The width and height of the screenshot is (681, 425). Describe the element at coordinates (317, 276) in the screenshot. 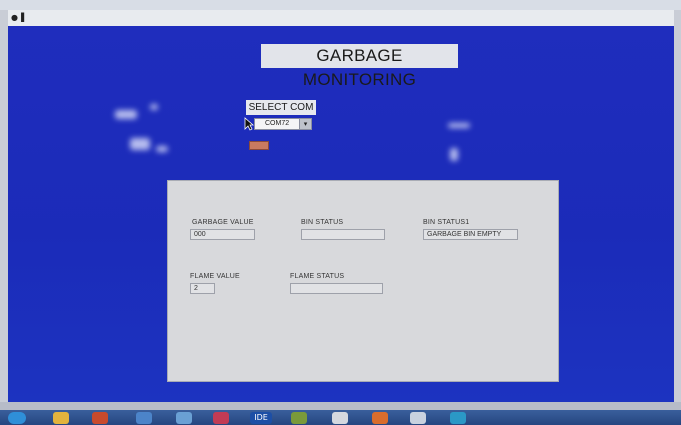

I see `flame-status-label: FLAME STATUS` at that location.